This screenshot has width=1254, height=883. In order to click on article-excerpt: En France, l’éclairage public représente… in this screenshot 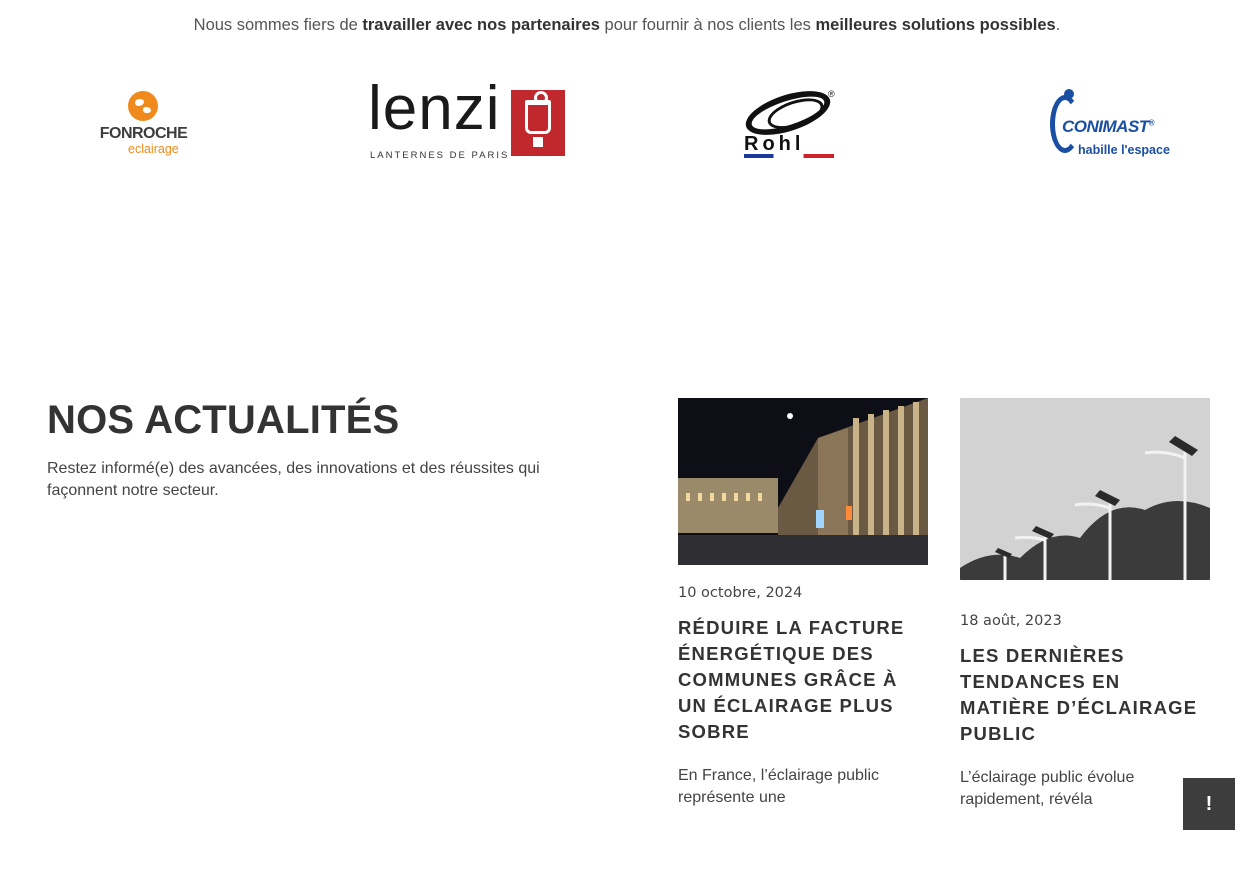, I will do `click(778, 786)`.